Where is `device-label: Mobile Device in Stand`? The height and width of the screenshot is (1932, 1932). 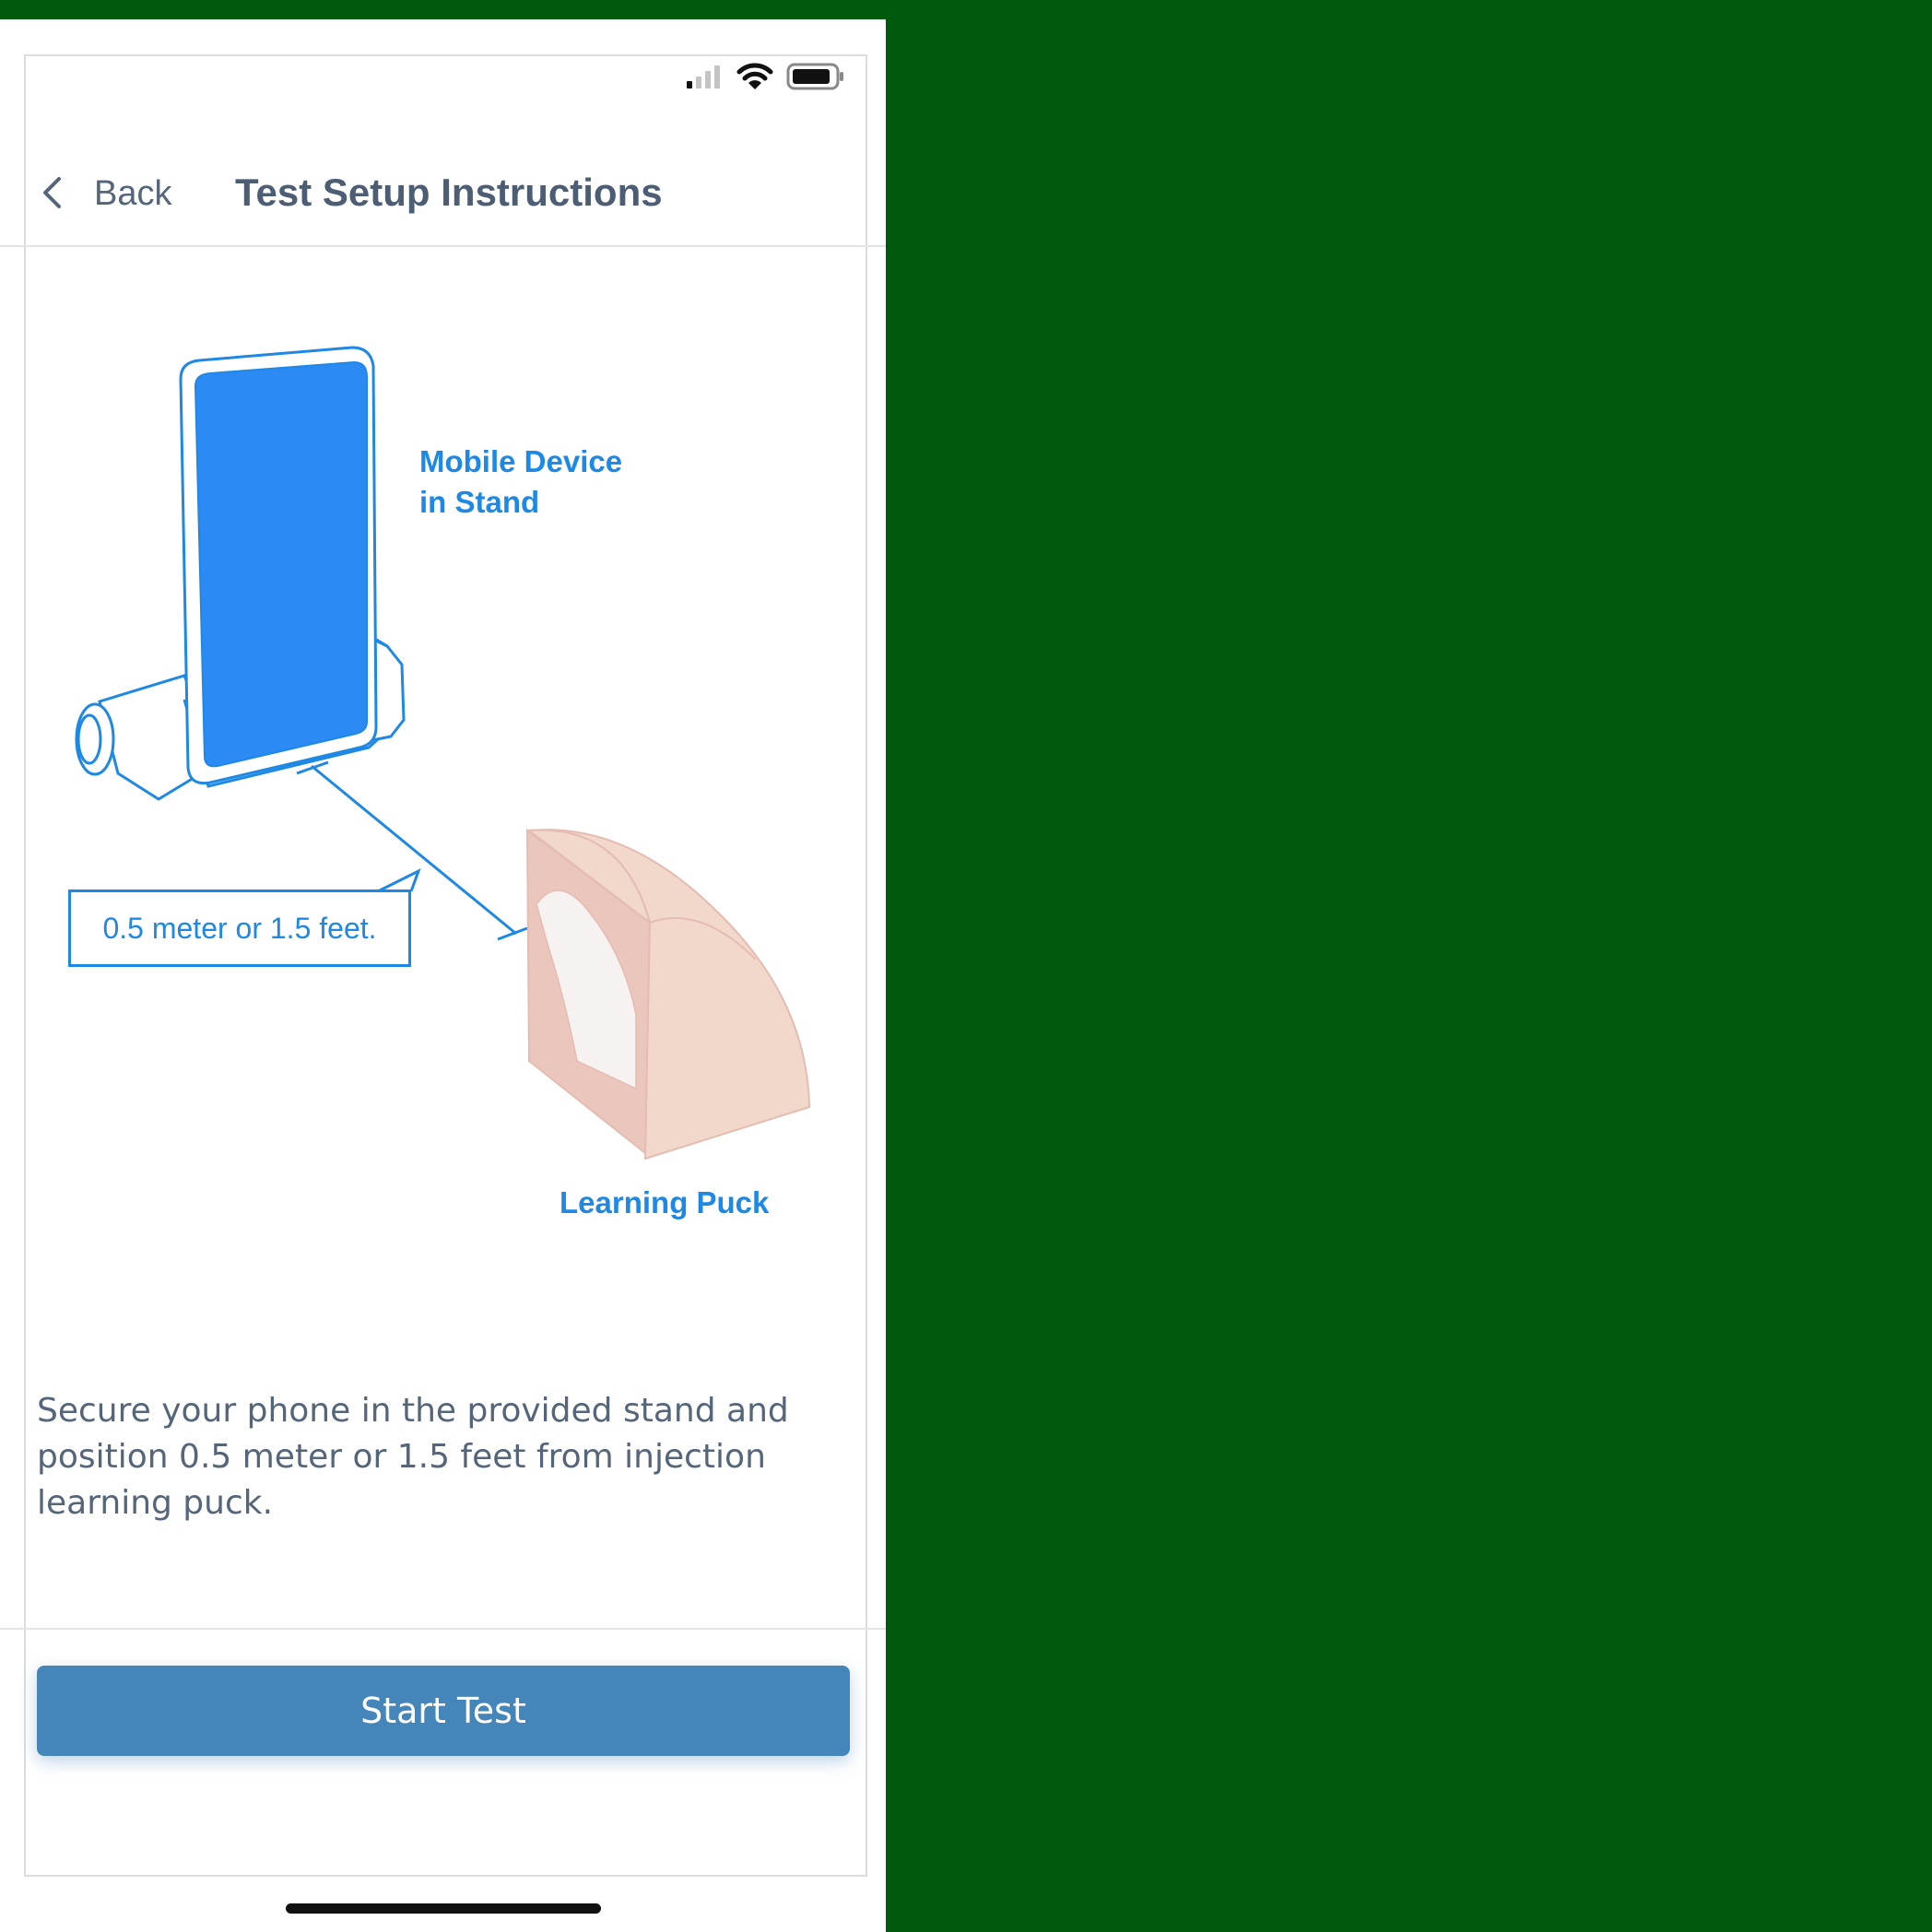 device-label: Mobile Device in Stand is located at coordinates (520, 482).